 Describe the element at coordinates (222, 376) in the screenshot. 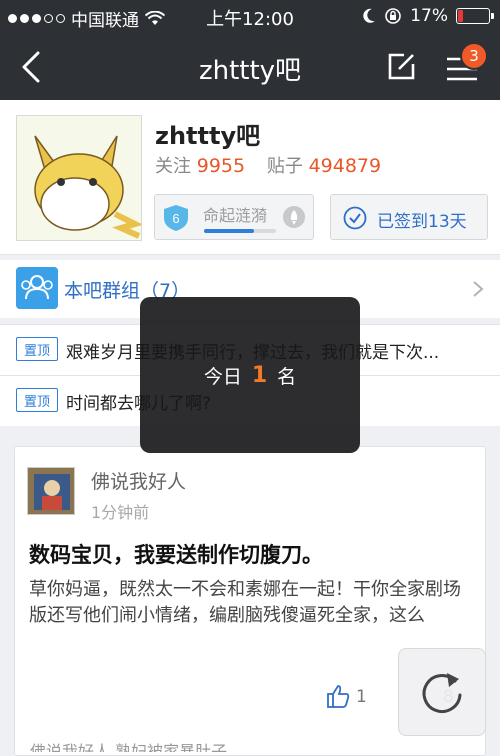

I see `toast-prefix: 今日` at that location.